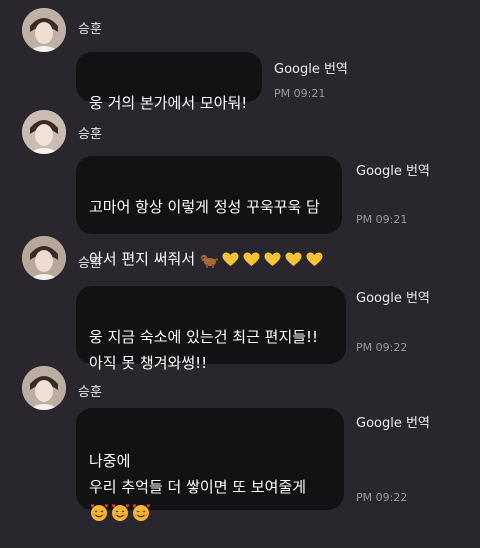 Image resolution: width=480 pixels, height=548 pixels. Describe the element at coordinates (198, 474) in the screenshot. I see `message-text: 나중에 우리 추억들 더 쌓이면 또 보여줄게` at that location.